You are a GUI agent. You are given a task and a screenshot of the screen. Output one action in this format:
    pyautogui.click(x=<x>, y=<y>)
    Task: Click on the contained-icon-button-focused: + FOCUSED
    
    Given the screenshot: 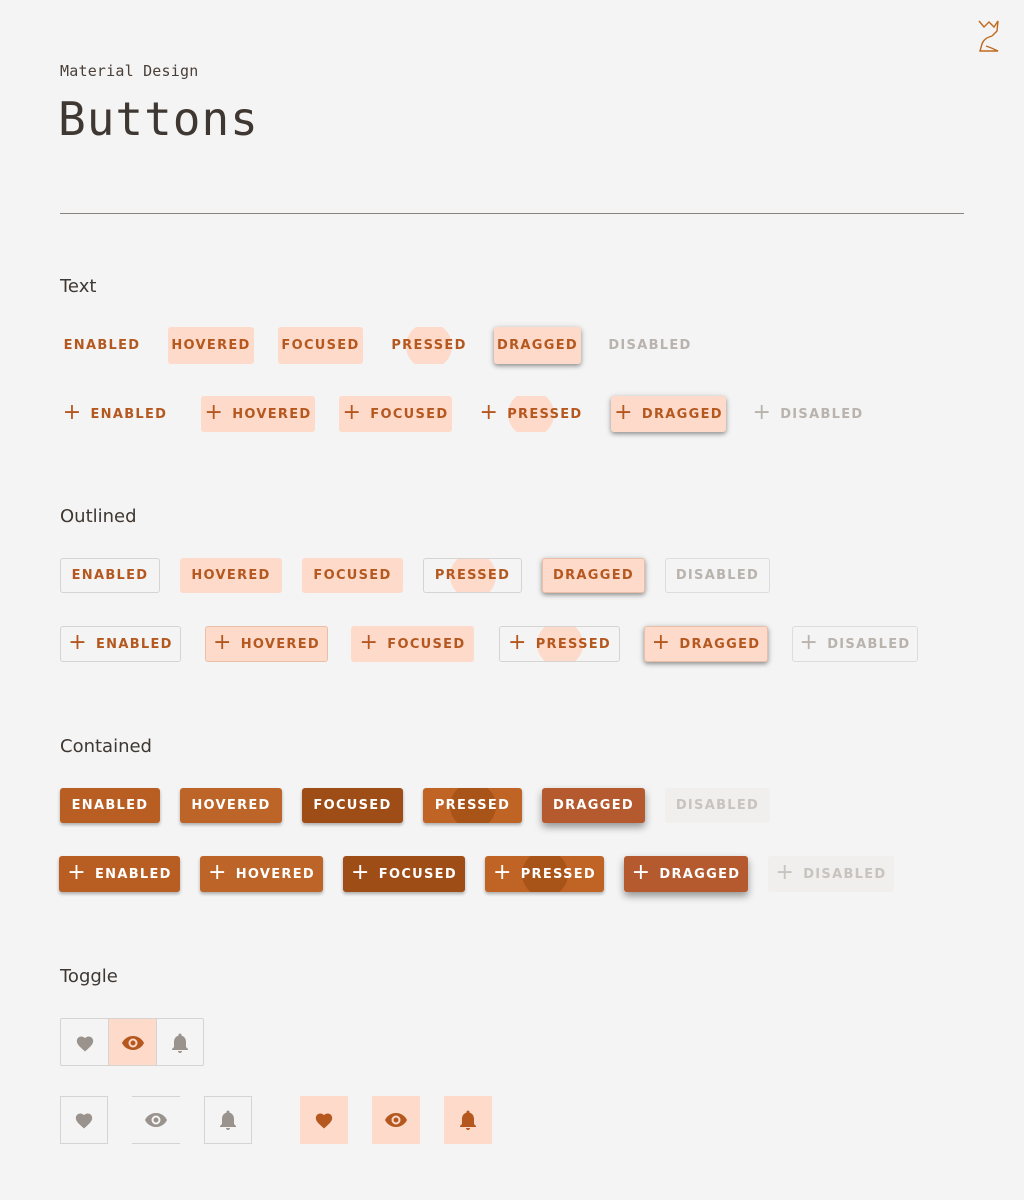 What is the action you would take?
    pyautogui.click(x=404, y=874)
    